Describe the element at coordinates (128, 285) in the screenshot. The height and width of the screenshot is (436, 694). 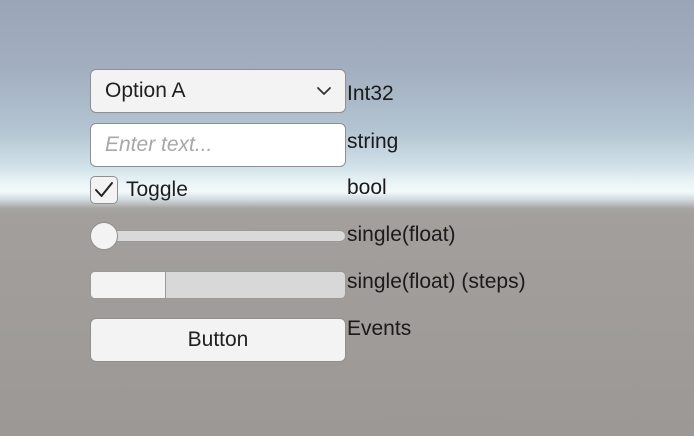
I see `stepped-slider-handle` at that location.